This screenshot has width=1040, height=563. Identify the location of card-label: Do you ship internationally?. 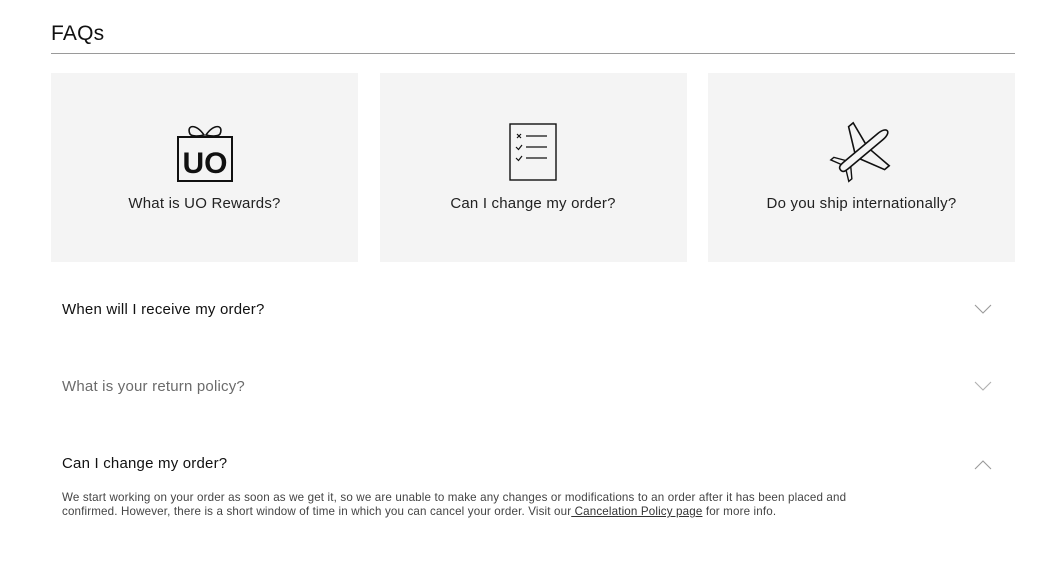
(861, 203).